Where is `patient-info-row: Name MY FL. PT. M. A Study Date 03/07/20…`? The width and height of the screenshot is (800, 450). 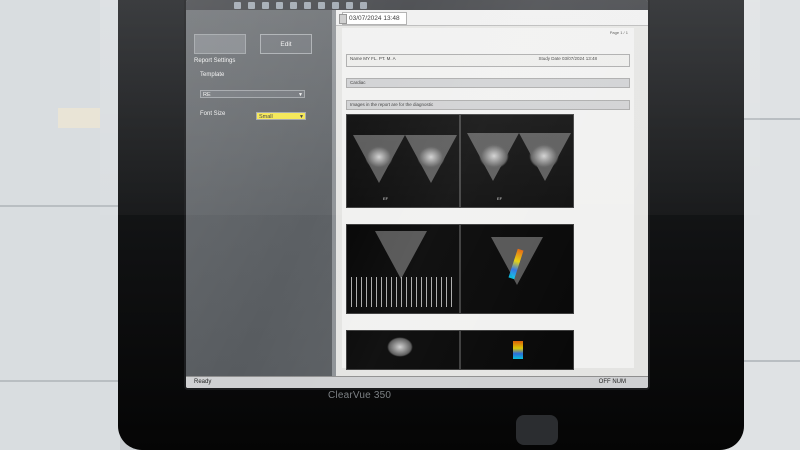
patient-info-row: Name MY FL. PT. M. A Study Date 03/07/20… is located at coordinates (488, 60).